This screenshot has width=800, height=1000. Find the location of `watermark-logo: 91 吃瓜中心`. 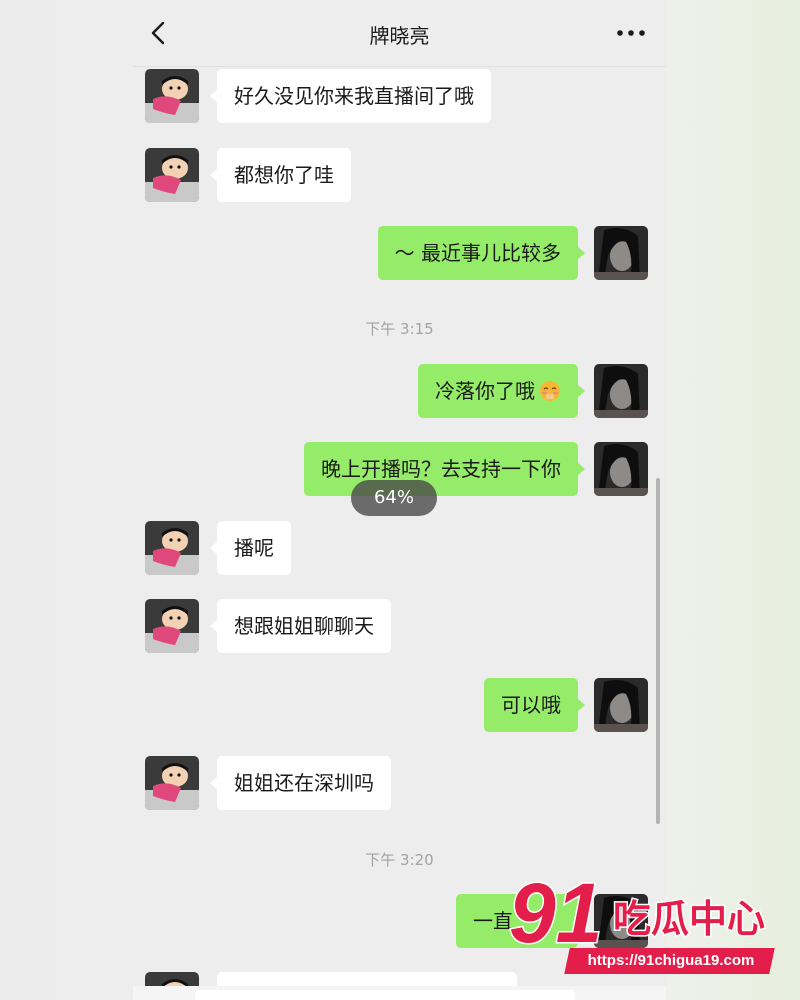

watermark-logo: 91 吃瓜中心 is located at coordinates (637, 913).